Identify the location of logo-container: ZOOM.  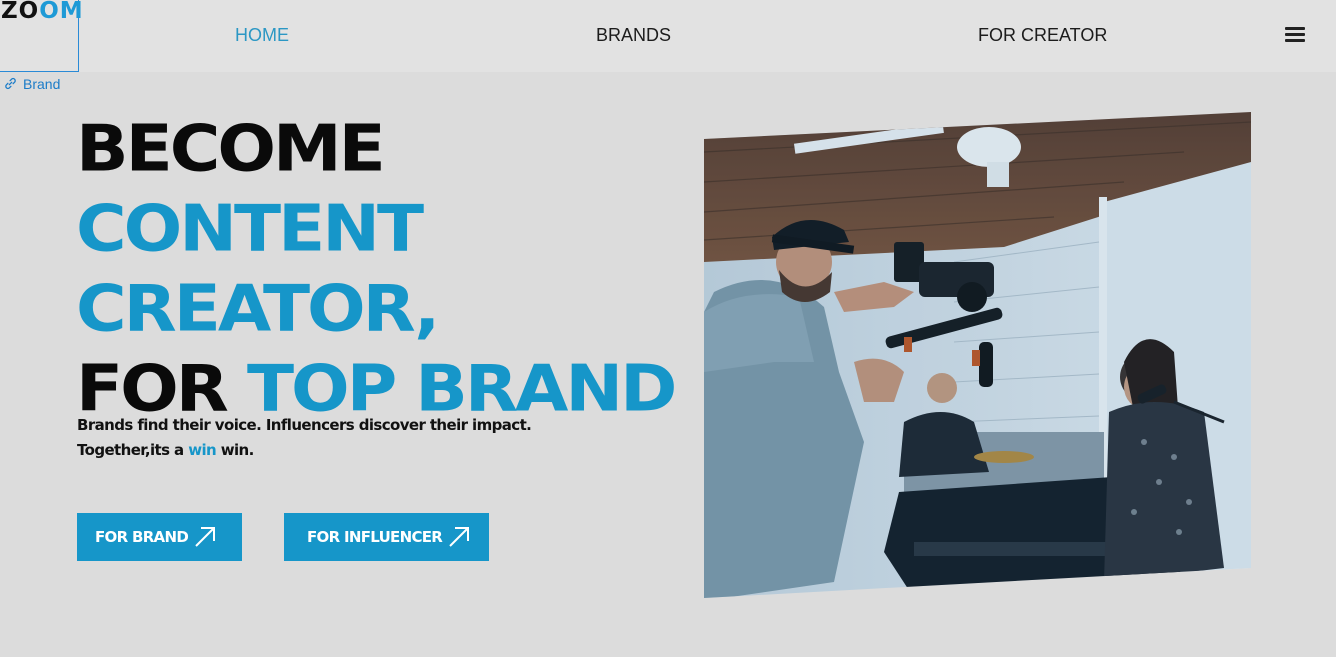
(41, 36).